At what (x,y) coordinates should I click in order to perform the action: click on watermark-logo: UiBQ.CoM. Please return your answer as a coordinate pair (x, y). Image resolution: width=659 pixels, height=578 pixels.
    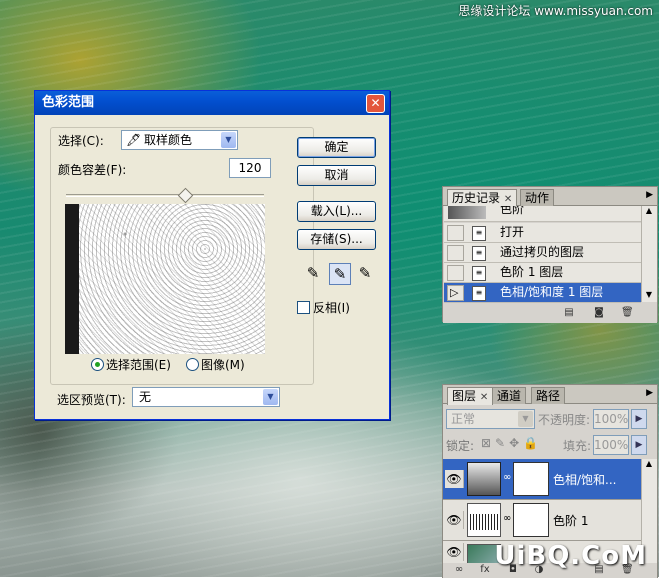
    Looking at the image, I should click on (570, 556).